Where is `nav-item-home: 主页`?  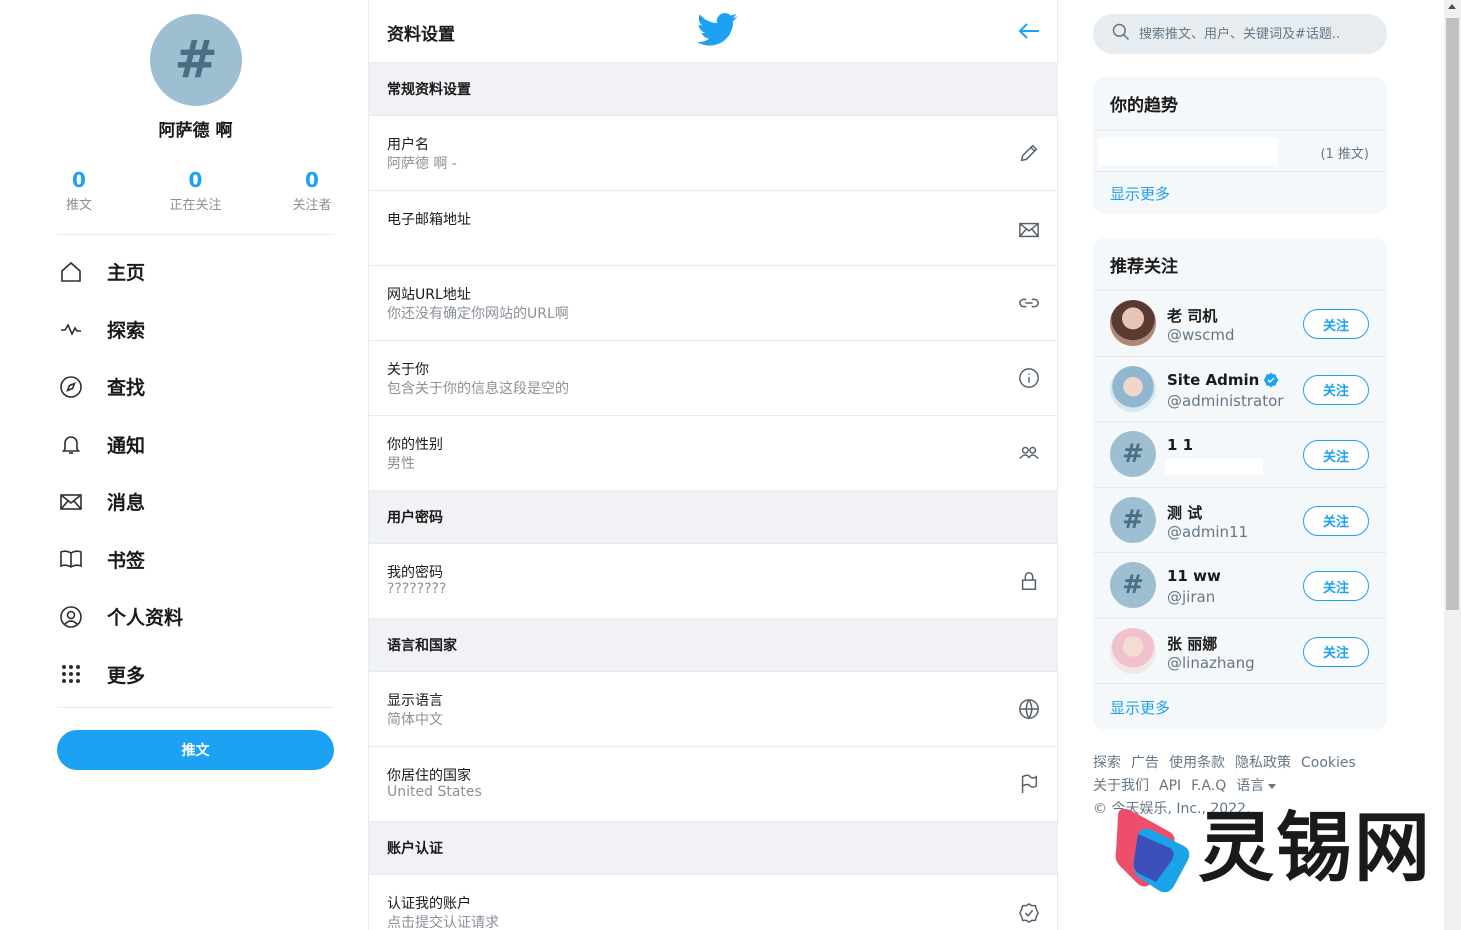
nav-item-home: 主页 is located at coordinates (195, 272).